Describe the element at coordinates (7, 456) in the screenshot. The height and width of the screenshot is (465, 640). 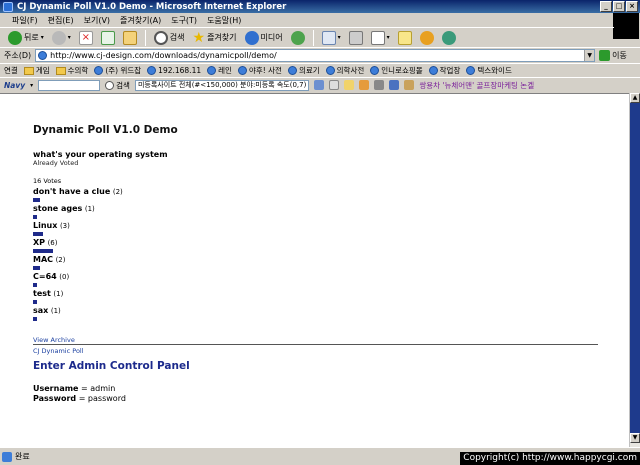
I see `page-done-icon` at that location.